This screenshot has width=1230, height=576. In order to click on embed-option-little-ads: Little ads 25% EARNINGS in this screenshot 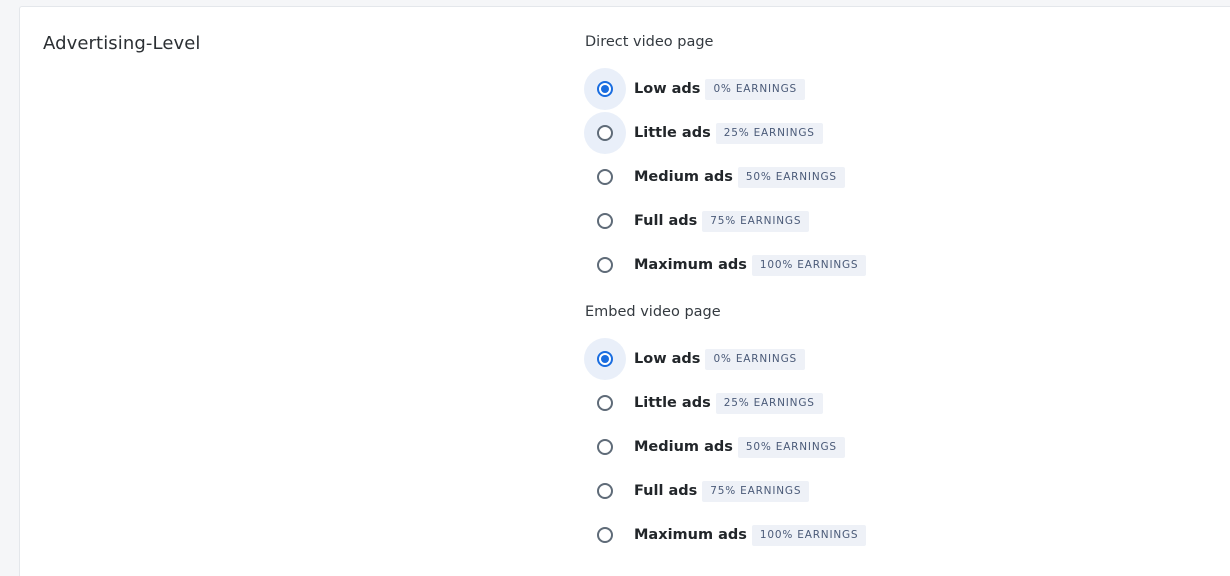, I will do `click(725, 403)`.